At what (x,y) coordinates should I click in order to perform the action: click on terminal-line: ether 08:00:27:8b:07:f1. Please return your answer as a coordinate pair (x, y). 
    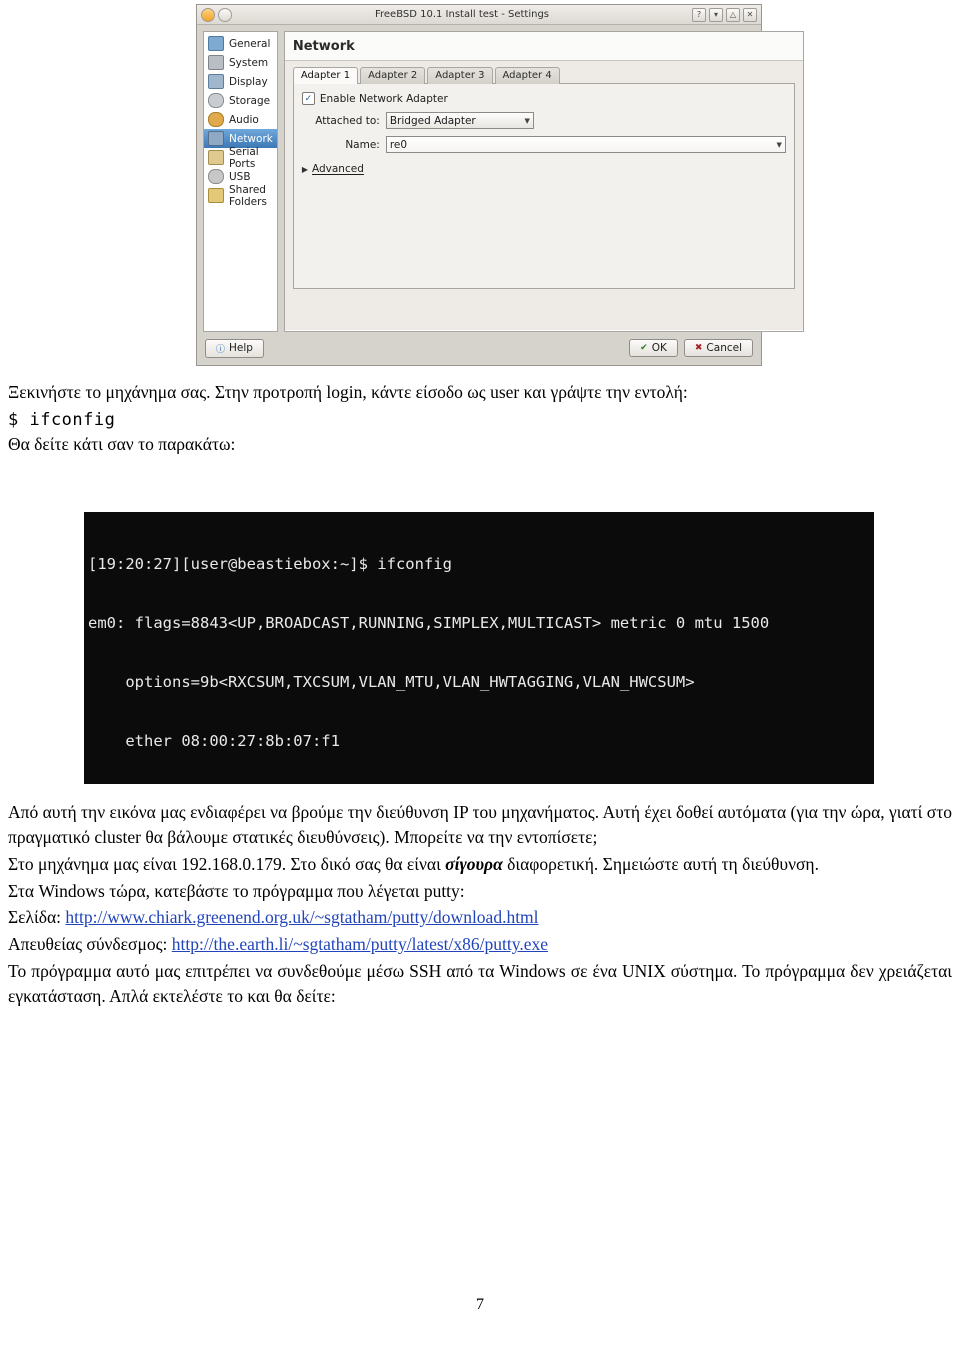
    Looking at the image, I should click on (214, 740).